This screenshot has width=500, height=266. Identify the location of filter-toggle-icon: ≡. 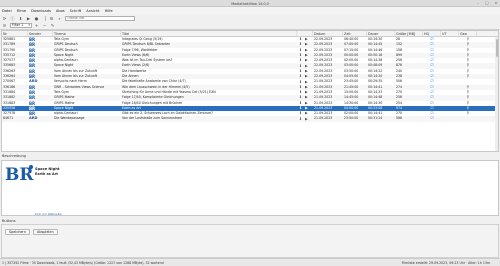
(4, 25).